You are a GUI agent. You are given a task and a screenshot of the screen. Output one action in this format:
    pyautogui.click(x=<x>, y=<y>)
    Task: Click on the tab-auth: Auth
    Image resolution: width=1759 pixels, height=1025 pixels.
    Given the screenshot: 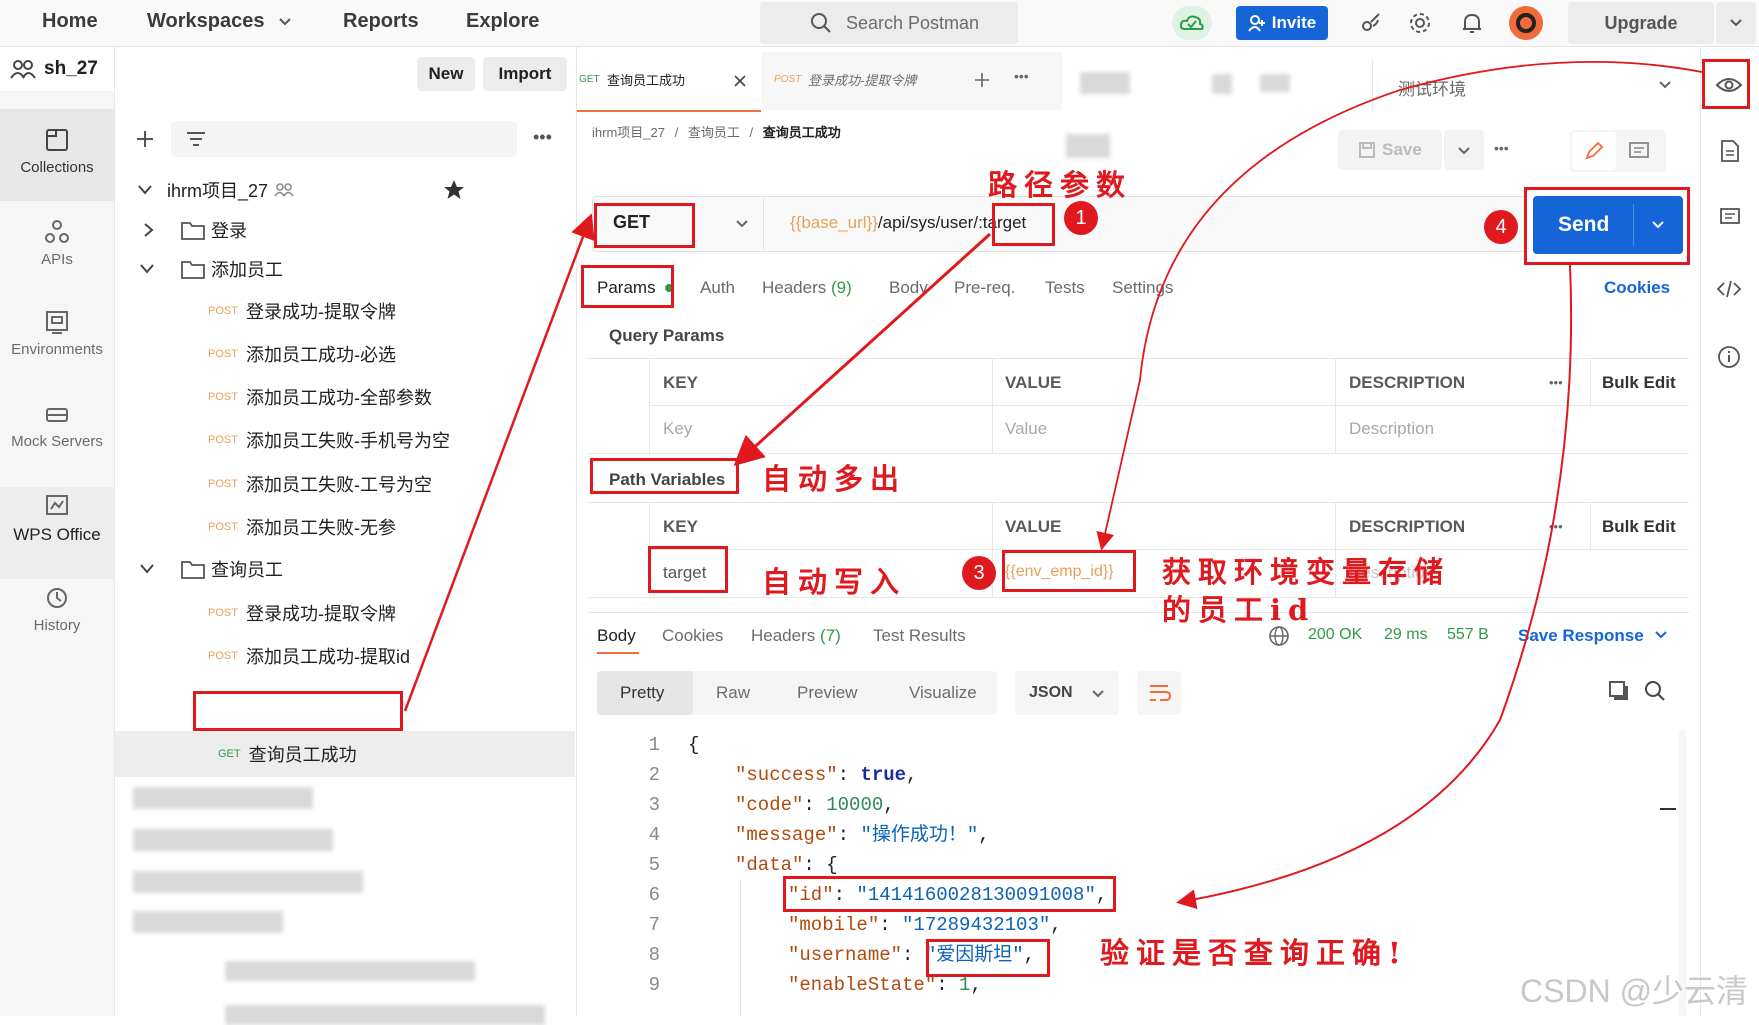 What is the action you would take?
    pyautogui.click(x=717, y=288)
    